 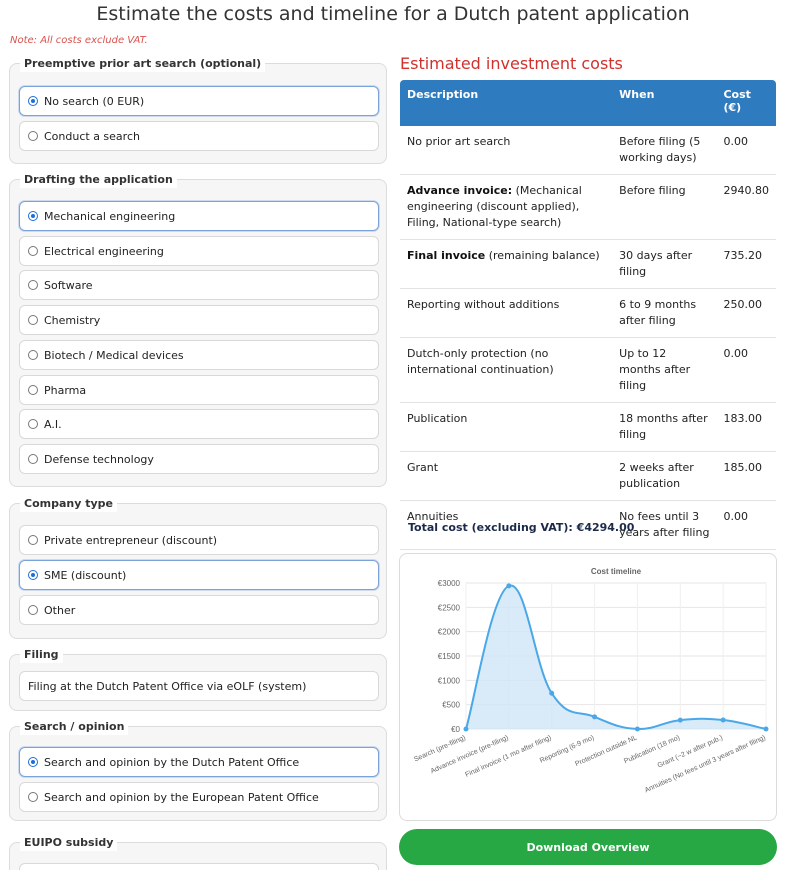 I want to click on option-label: Mechanical engineering, so click(x=110, y=216).